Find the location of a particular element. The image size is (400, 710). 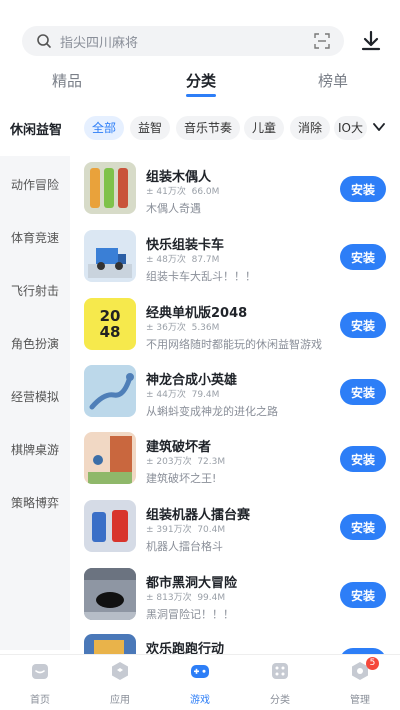

side-item-shooting: 飞行射击 is located at coordinates (35, 290).